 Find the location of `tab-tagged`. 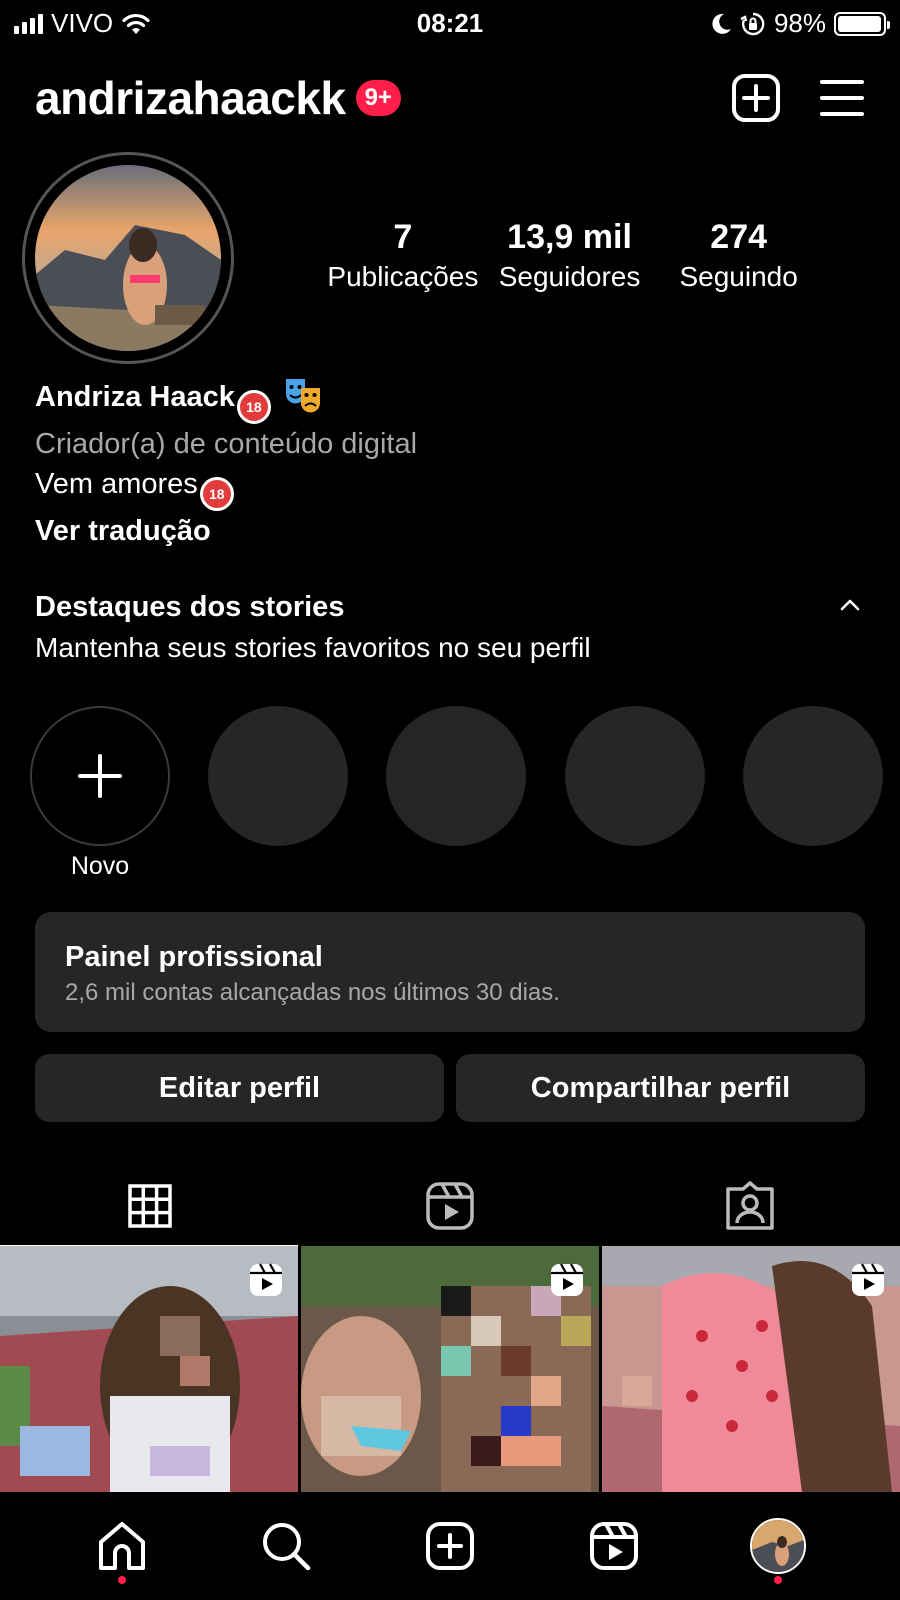

tab-tagged is located at coordinates (750, 1206).